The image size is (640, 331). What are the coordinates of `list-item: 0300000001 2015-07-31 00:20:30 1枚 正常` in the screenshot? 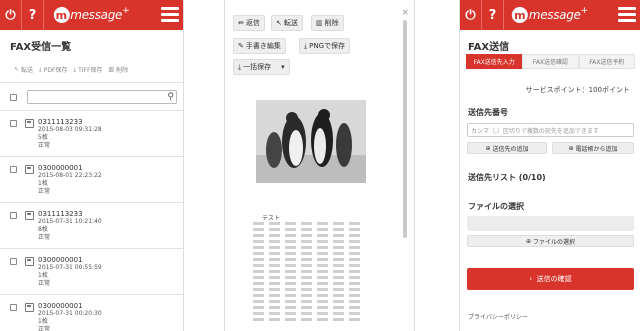 It's located at (91, 312).